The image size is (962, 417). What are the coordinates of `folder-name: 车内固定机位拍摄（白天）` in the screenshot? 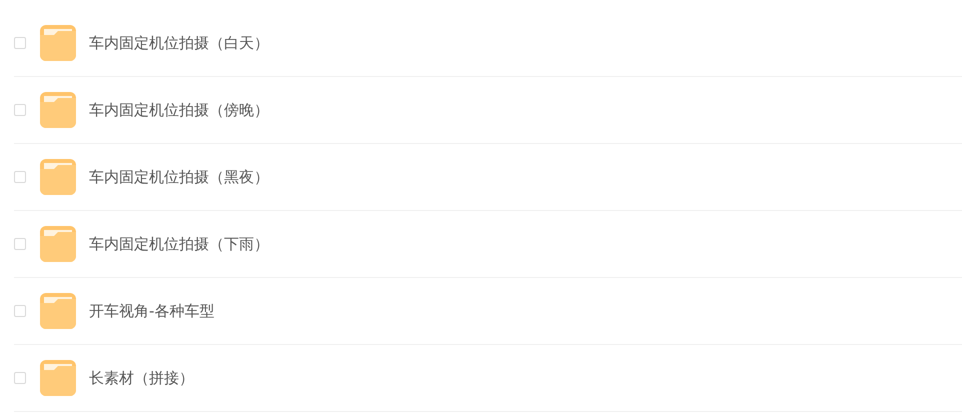 It's located at (179, 43).